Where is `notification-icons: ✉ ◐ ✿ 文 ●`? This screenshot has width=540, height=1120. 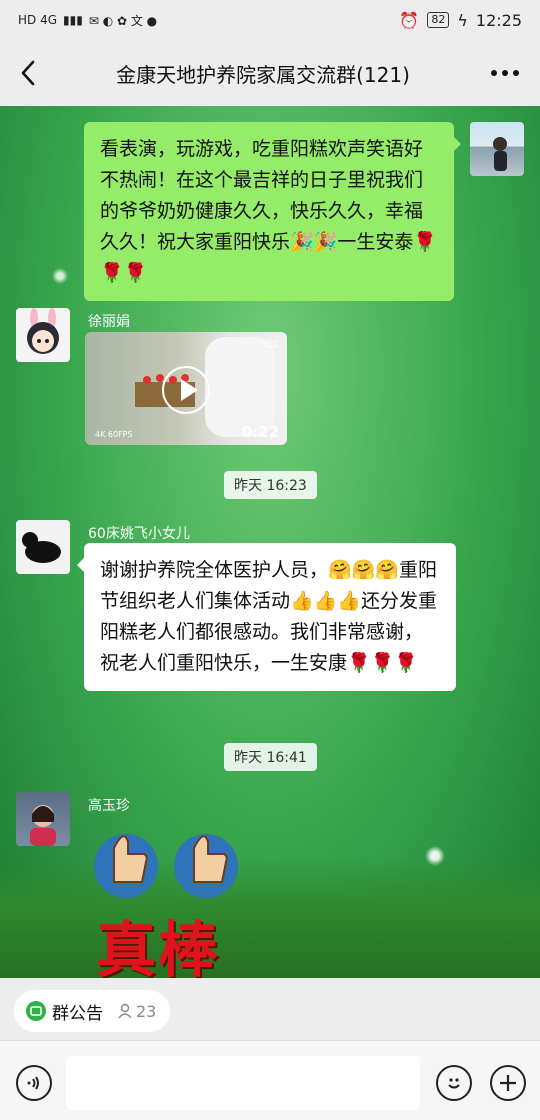 notification-icons: ✉ ◐ ✿ 文 ● is located at coordinates (123, 20).